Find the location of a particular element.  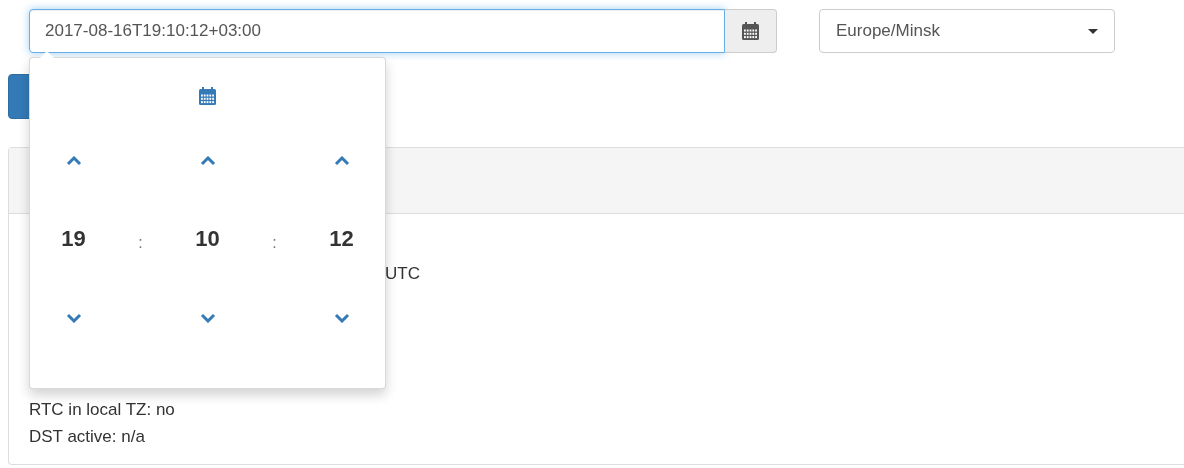

datetime-input: 2017-08-16T19:10:12+03:00 is located at coordinates (377, 31).